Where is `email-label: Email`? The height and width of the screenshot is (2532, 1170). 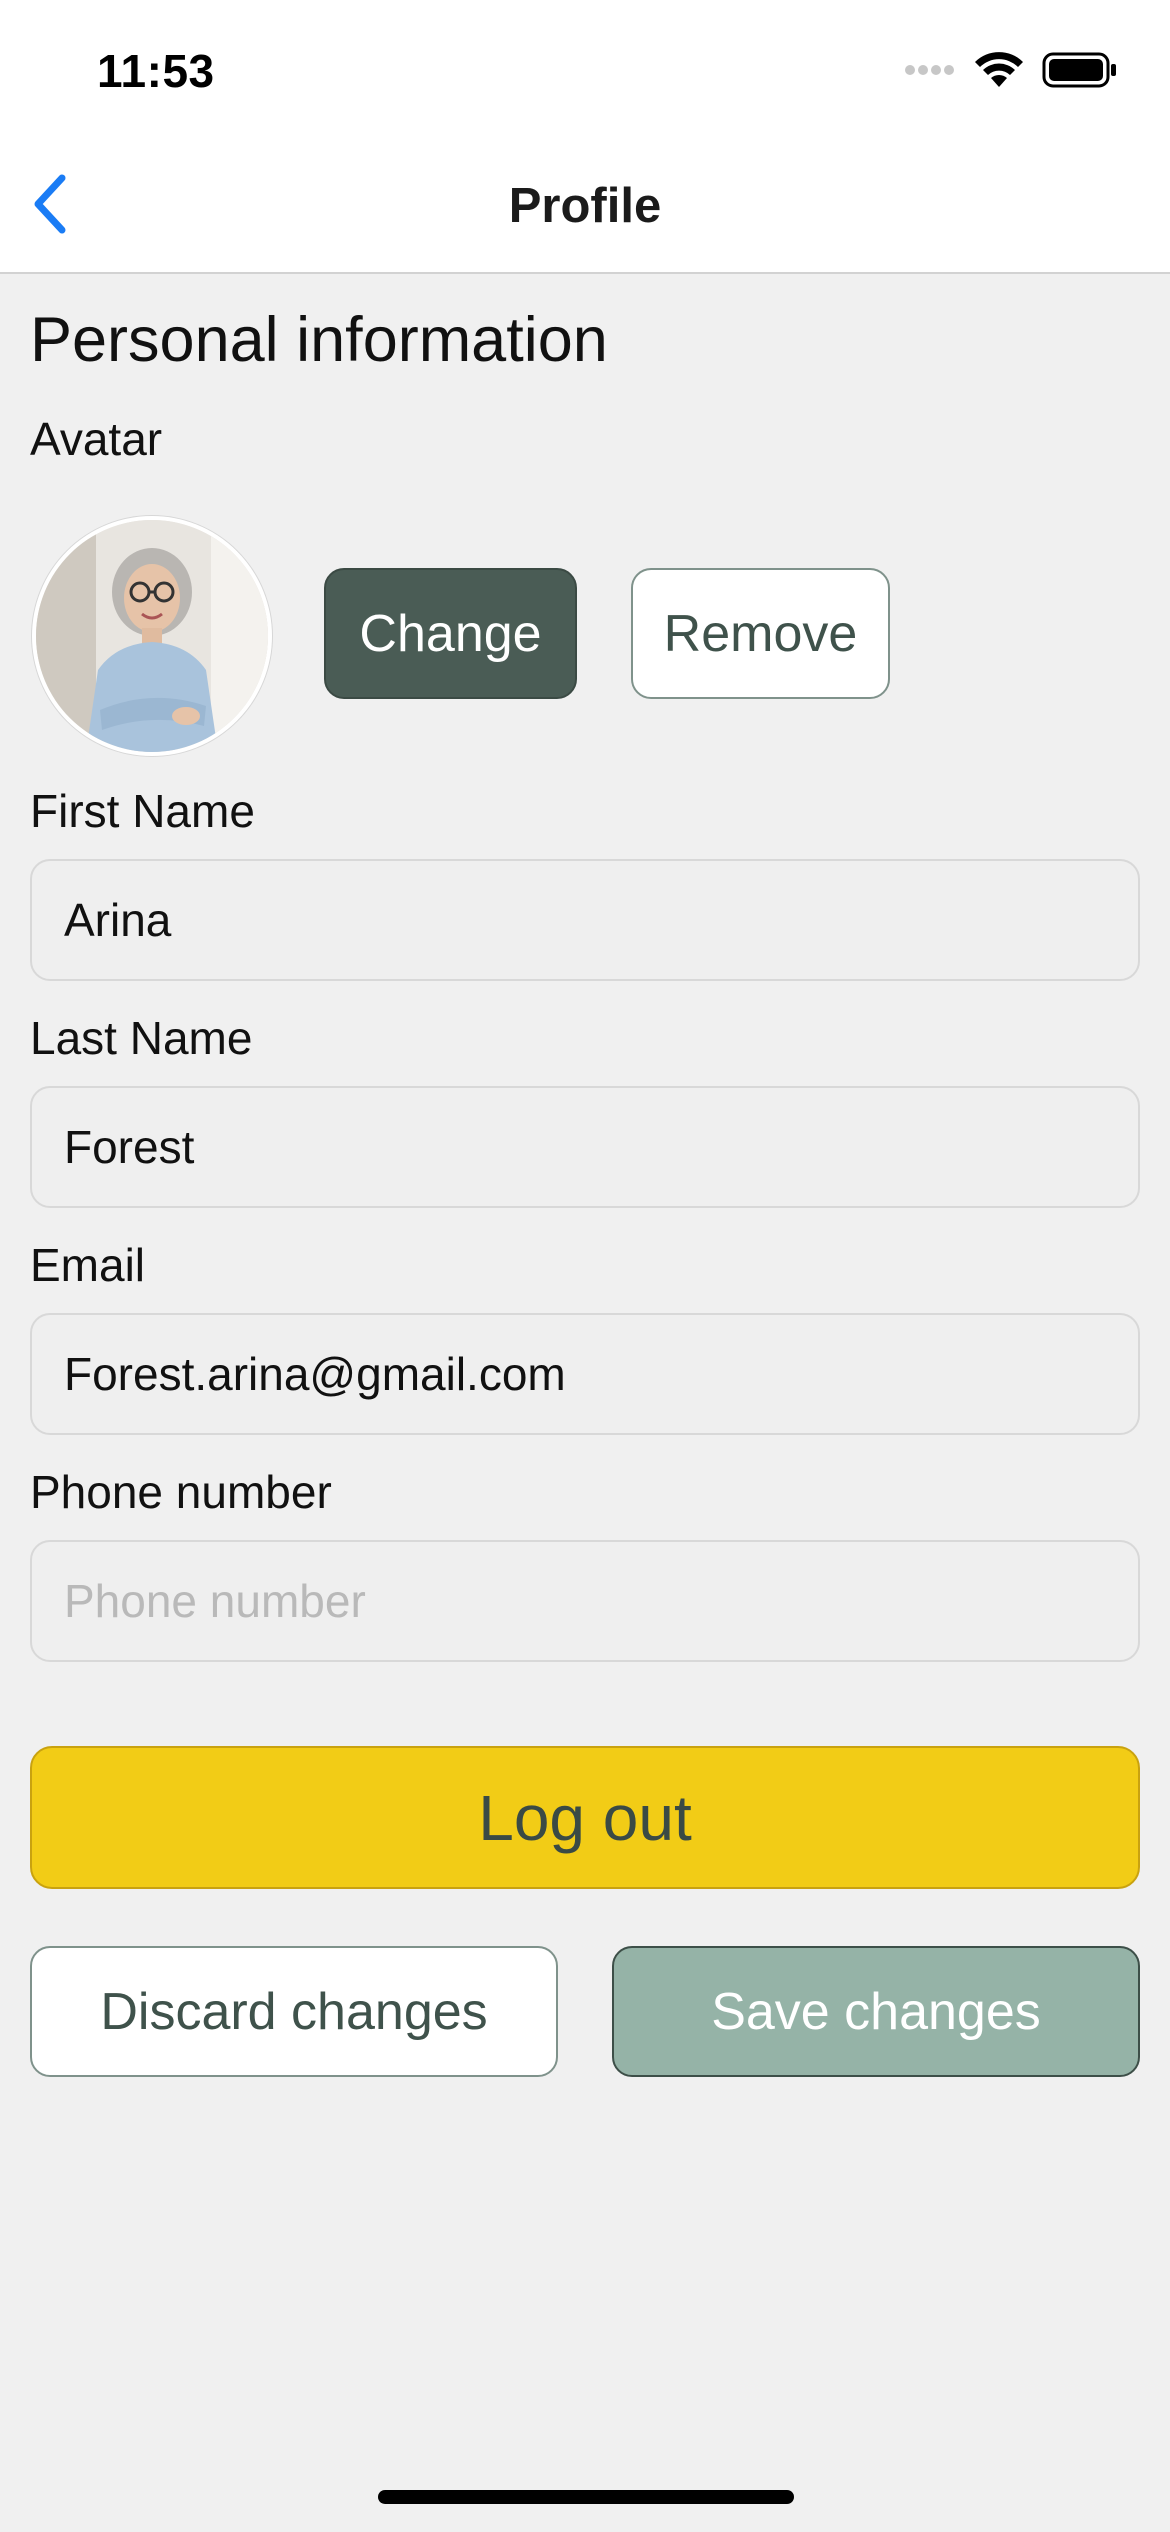
email-label: Email is located at coordinates (88, 1265).